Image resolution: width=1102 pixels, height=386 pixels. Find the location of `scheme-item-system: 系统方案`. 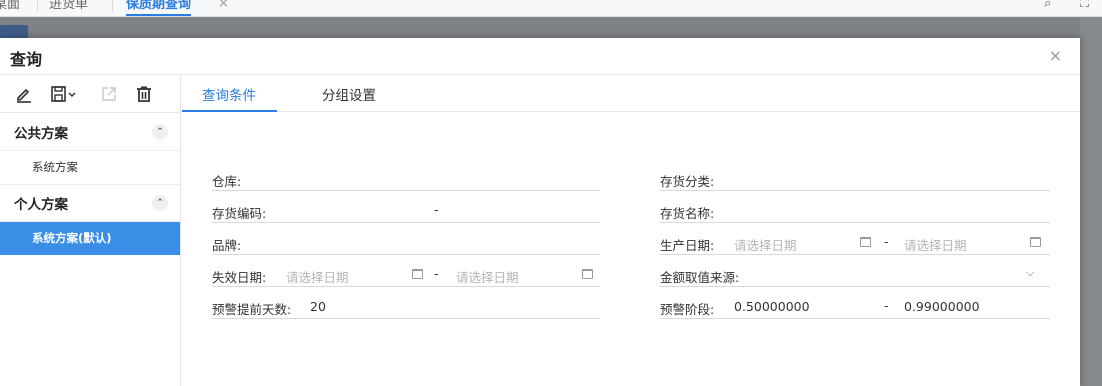

scheme-item-system: 系统方案 is located at coordinates (90, 167).